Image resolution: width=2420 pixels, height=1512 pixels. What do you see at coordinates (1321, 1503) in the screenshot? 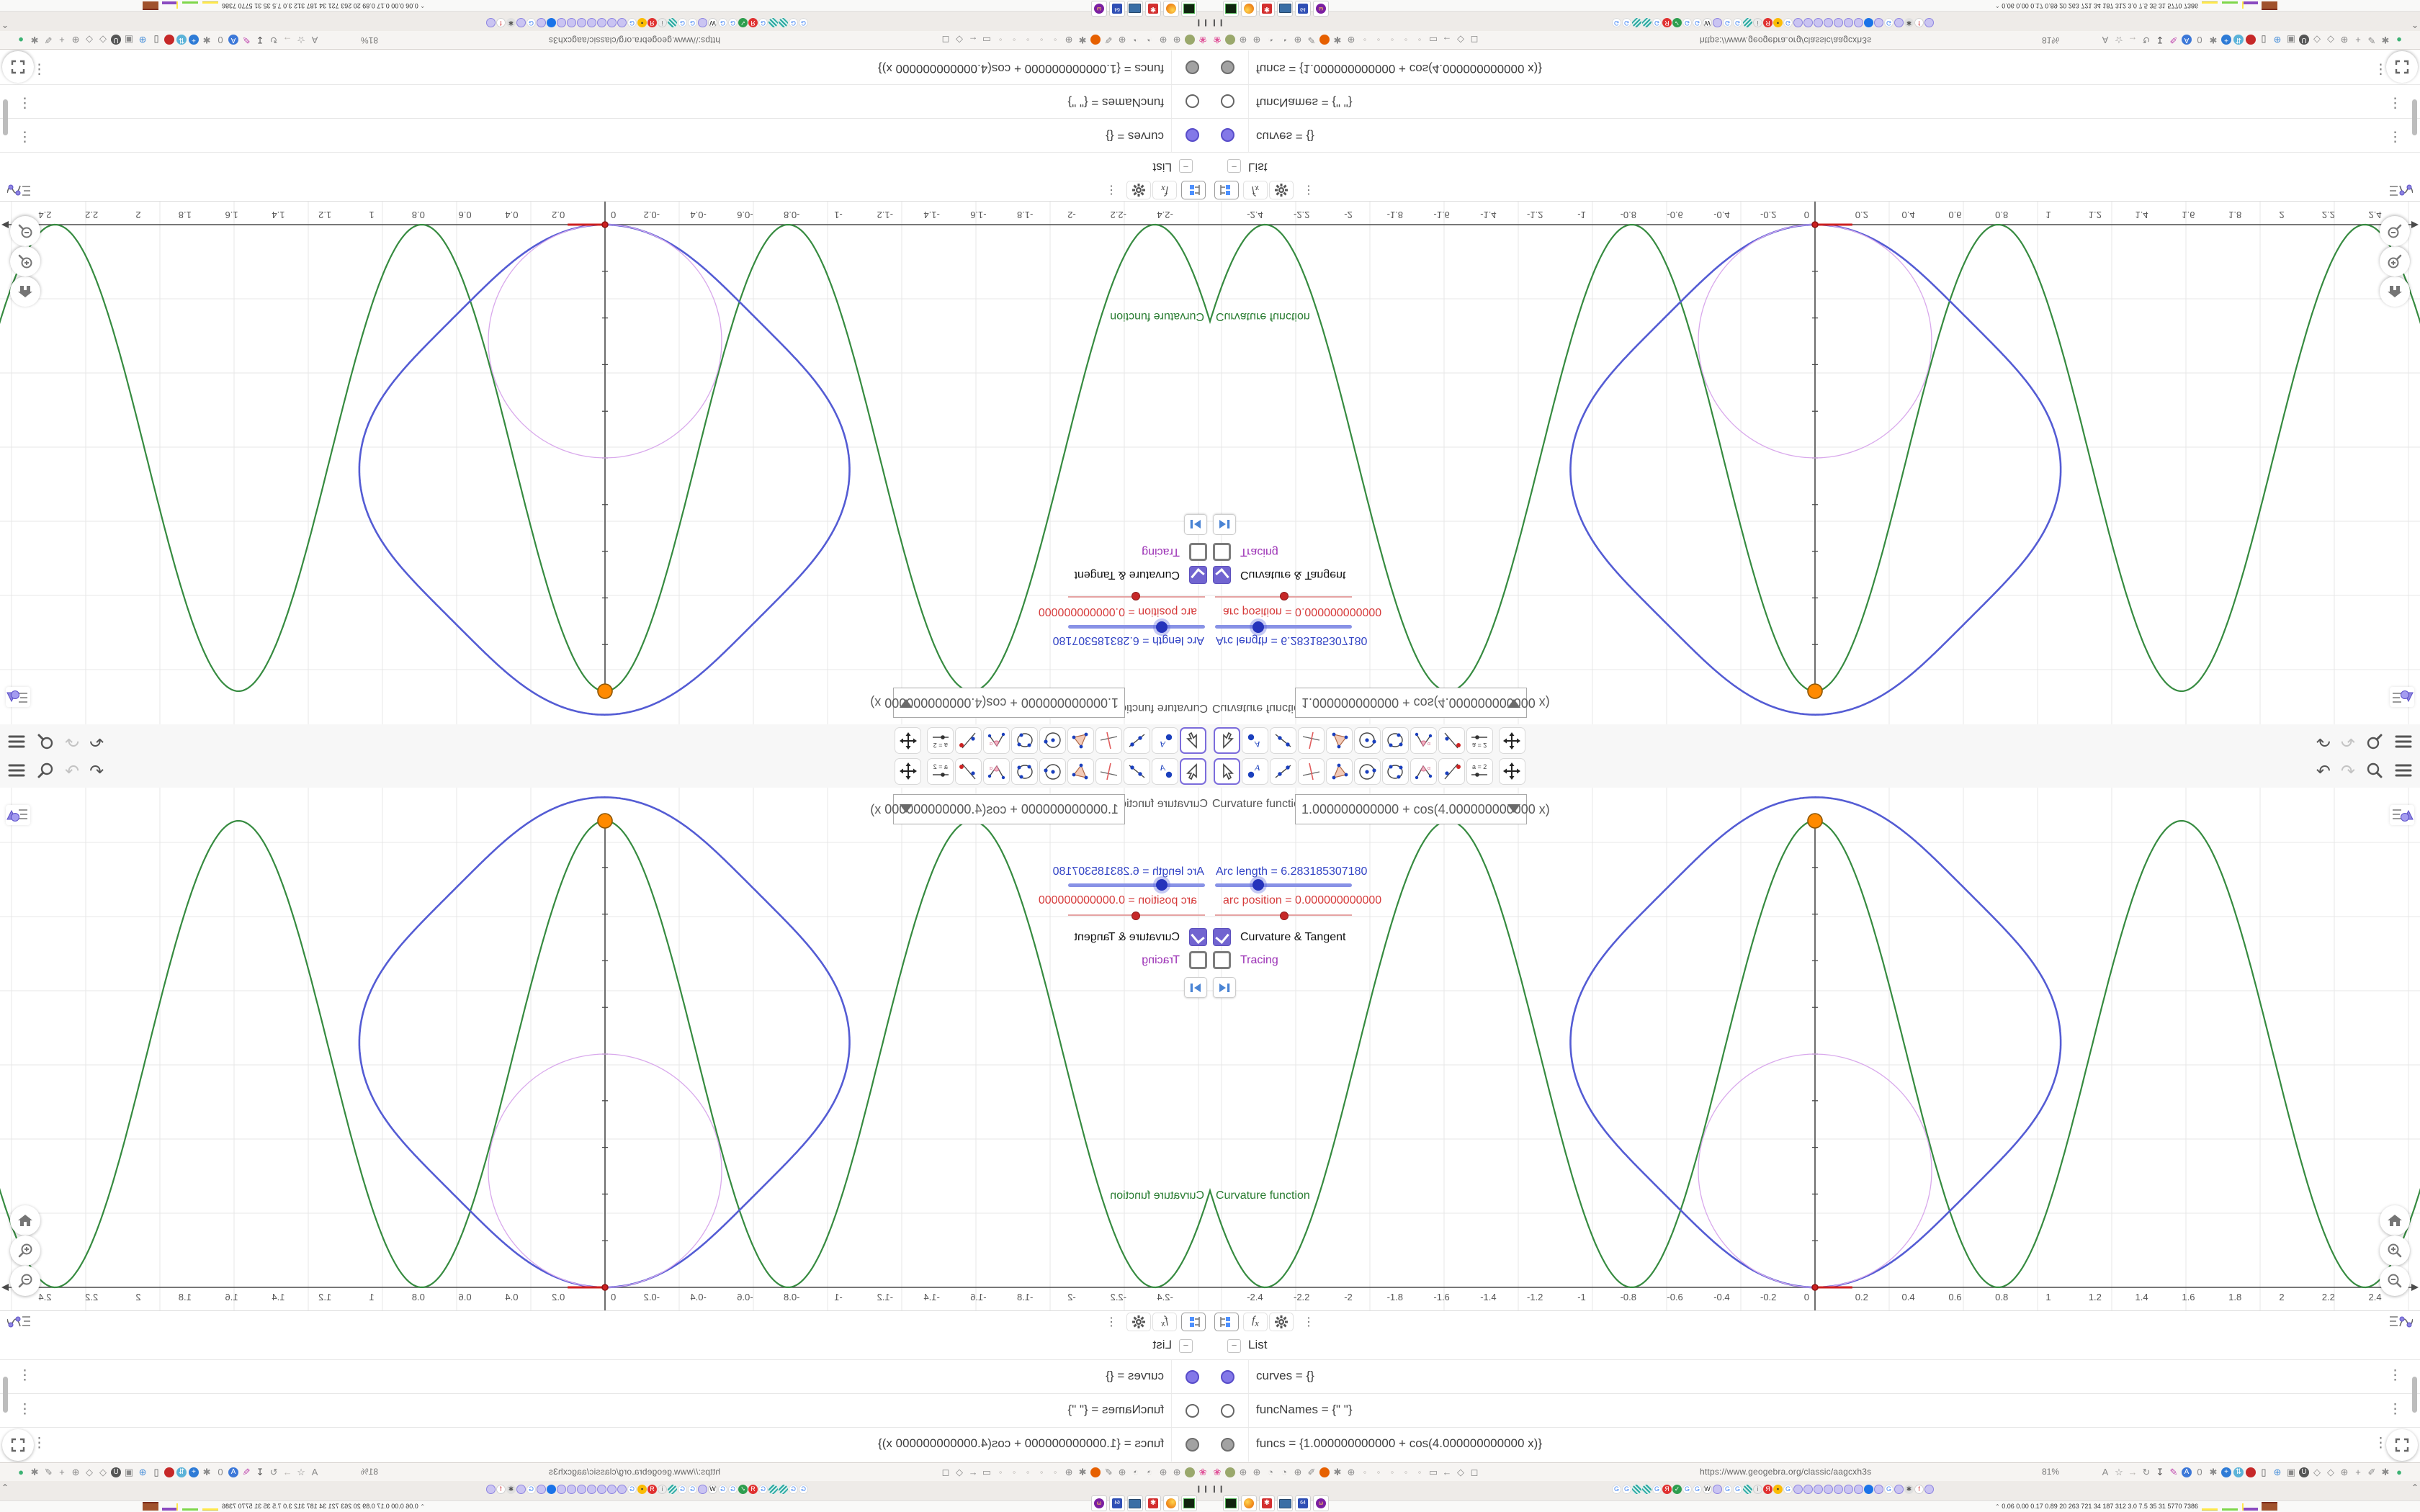
I see `mask-app-button: ω` at bounding box center [1321, 1503].